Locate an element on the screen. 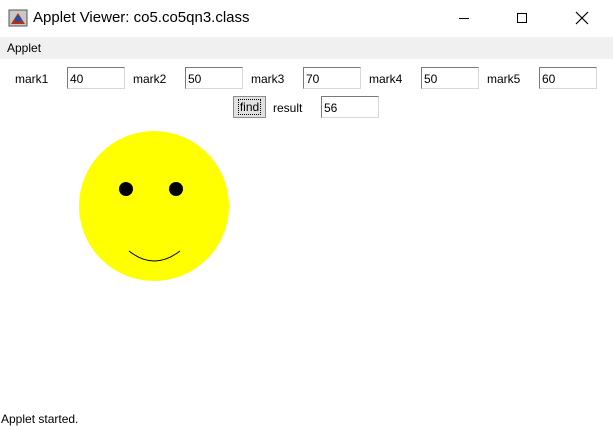 Image resolution: width=613 pixels, height=430 pixels. right-eye is located at coordinates (176, 189).